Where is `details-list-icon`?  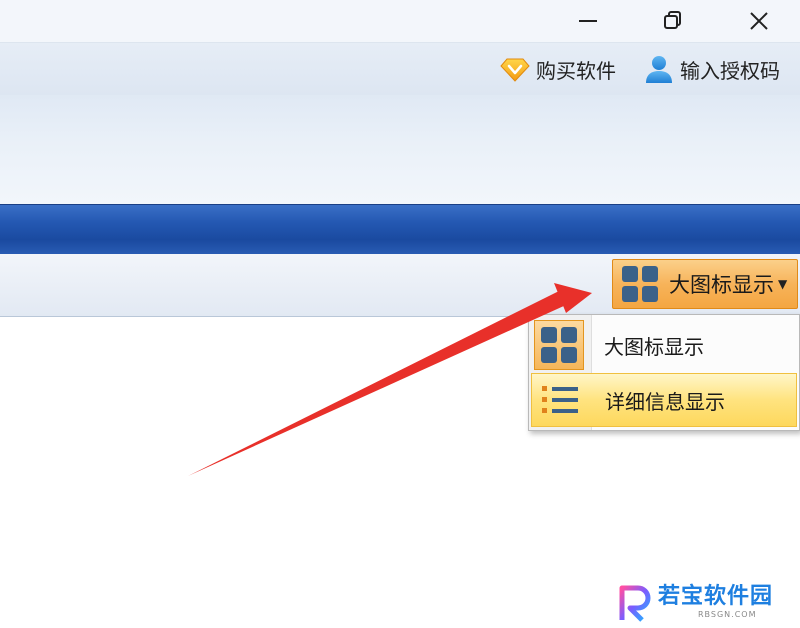 details-list-icon is located at coordinates (560, 399).